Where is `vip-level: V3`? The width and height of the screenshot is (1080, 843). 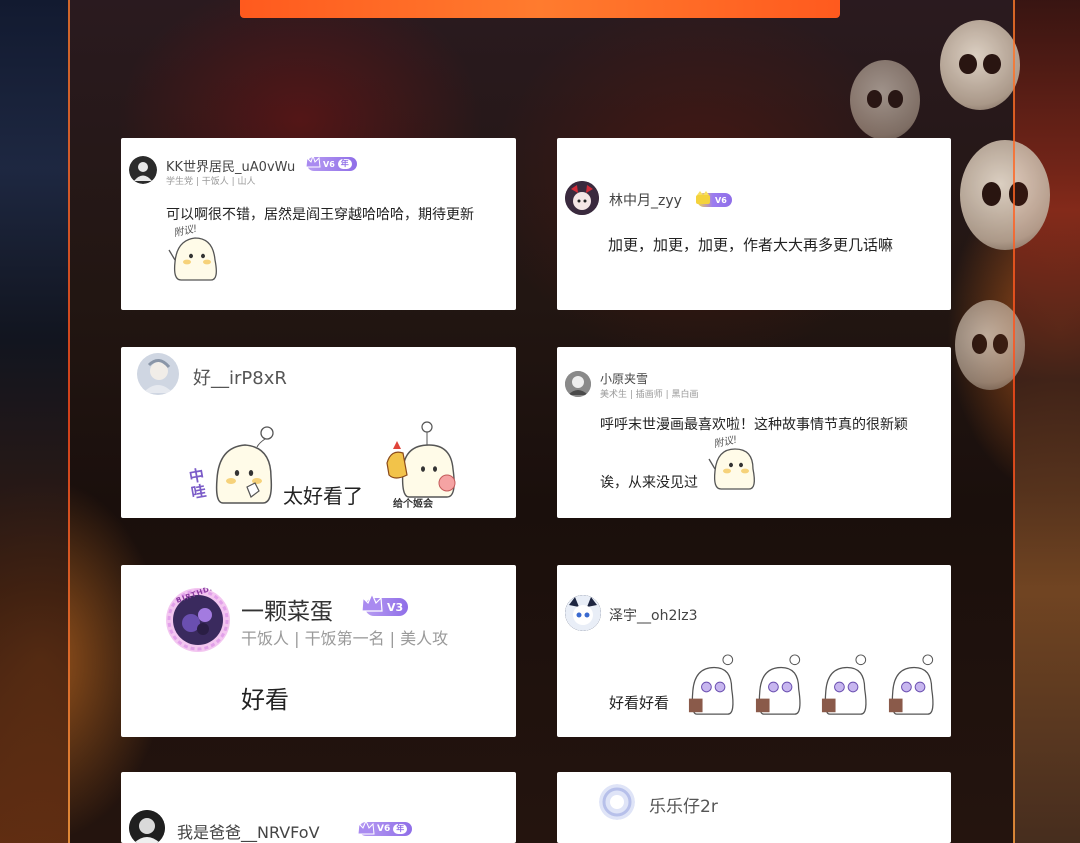
vip-level: V3 is located at coordinates (395, 607).